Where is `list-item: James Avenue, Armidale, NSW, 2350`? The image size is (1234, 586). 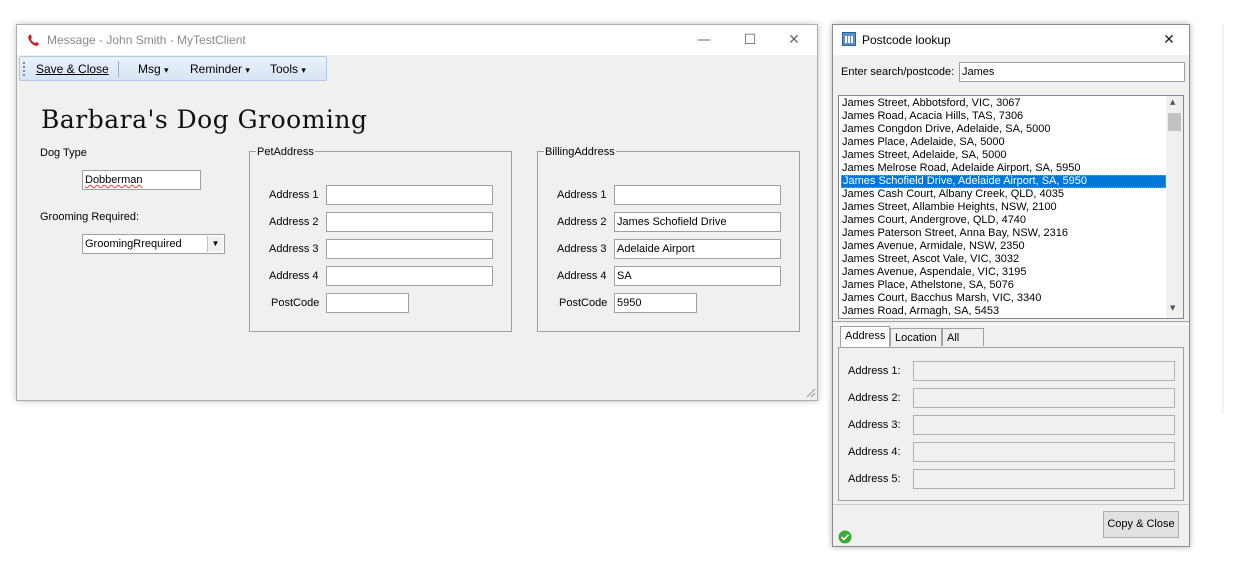
list-item: James Avenue, Armidale, NSW, 2350 is located at coordinates (1004, 246).